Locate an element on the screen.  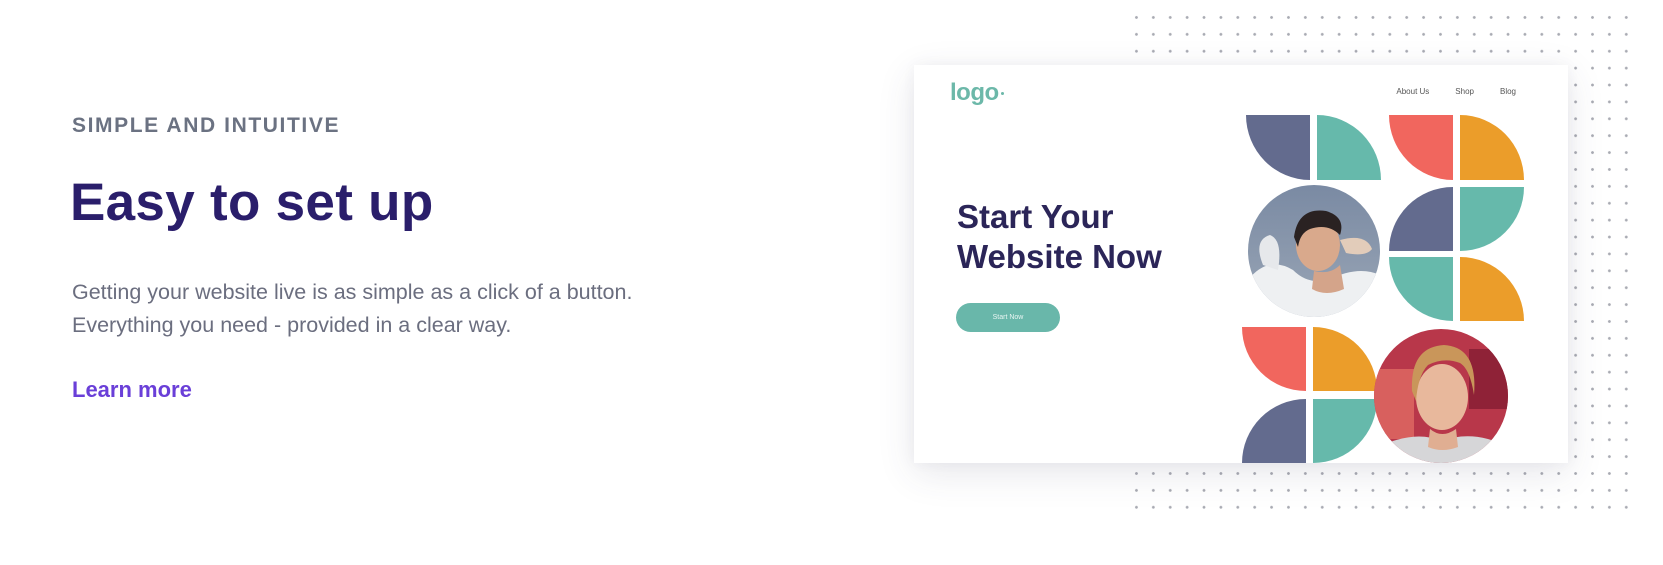
woman-smiling-photo is located at coordinates (1314, 251).